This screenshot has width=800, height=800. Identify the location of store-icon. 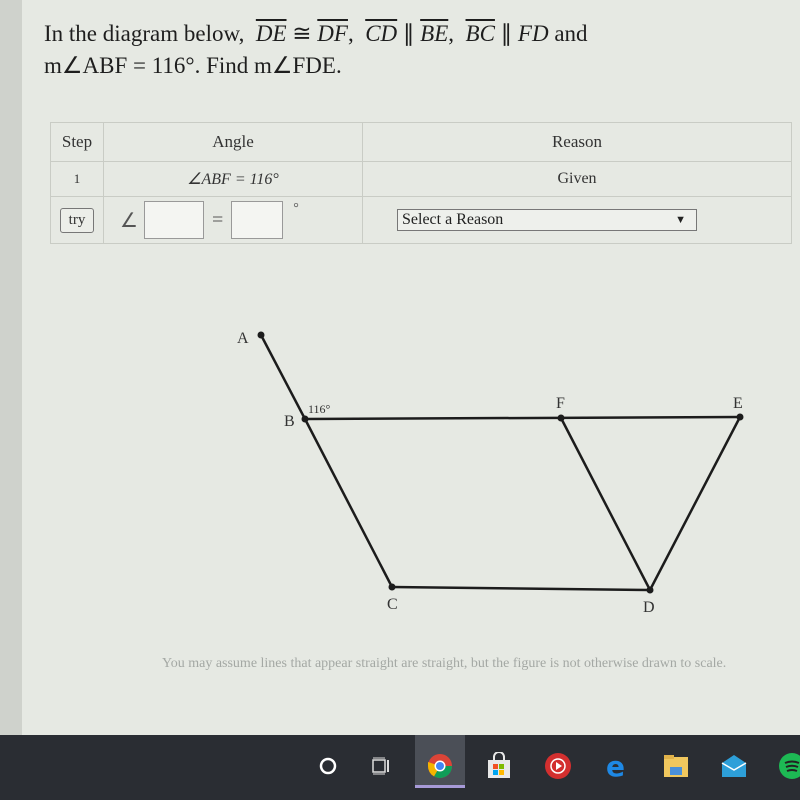
(499, 766).